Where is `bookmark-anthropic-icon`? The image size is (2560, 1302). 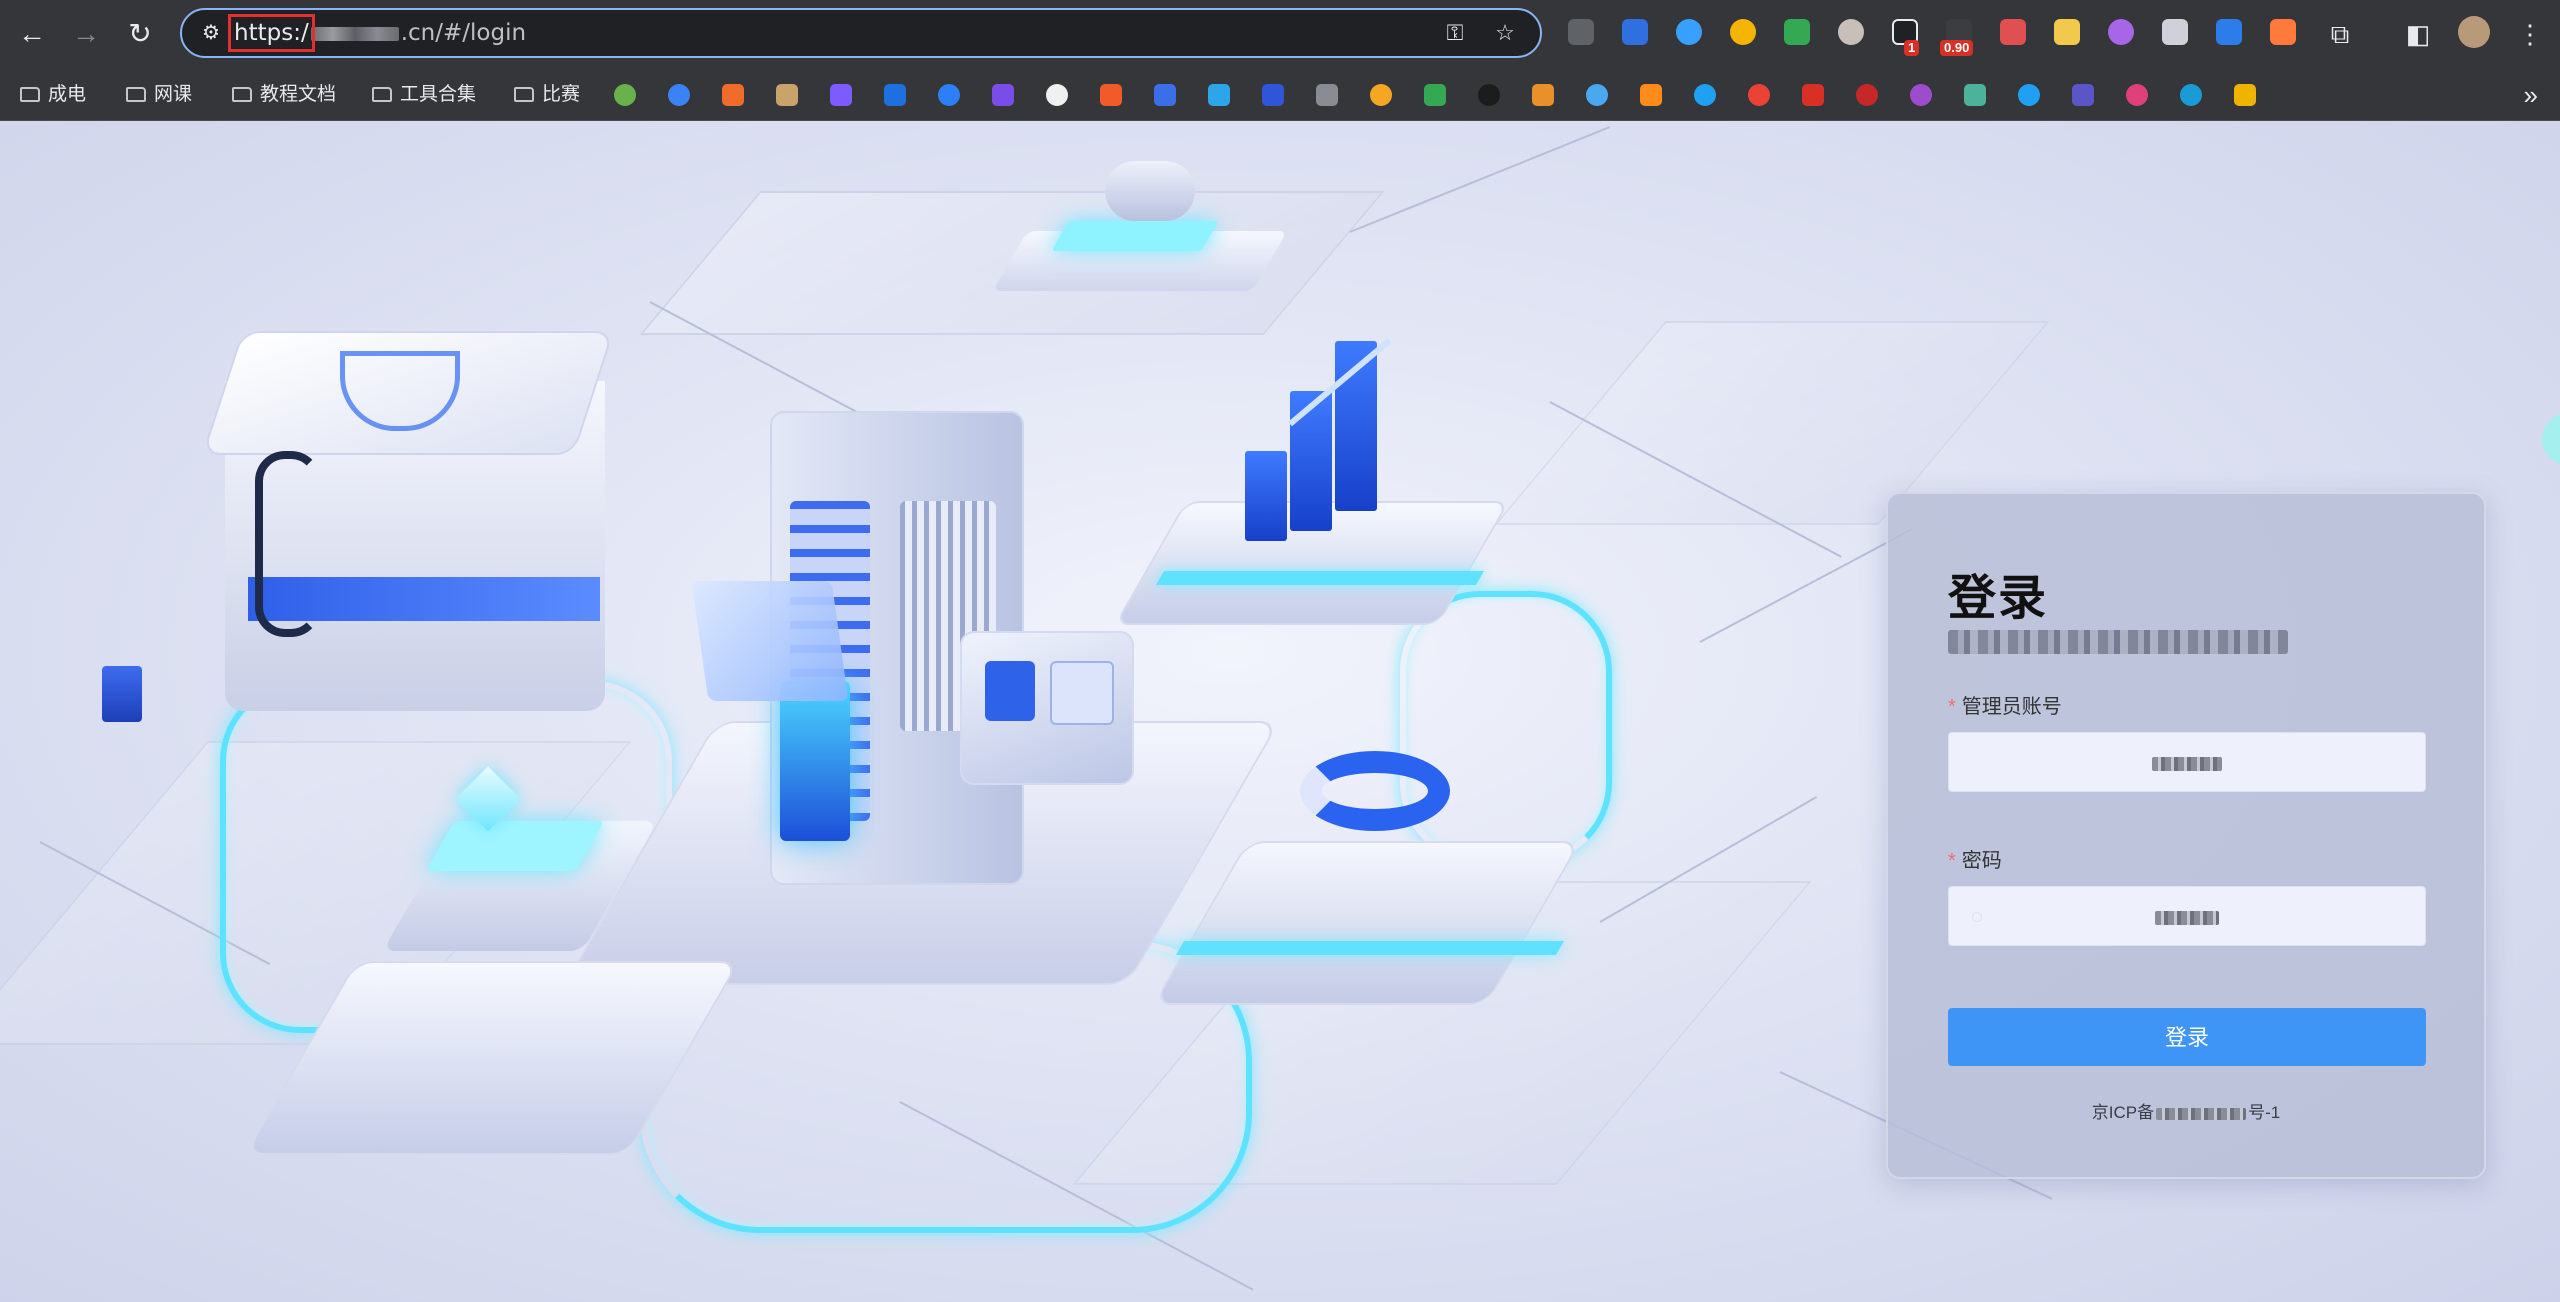
bookmark-anthropic-icon is located at coordinates (787, 95).